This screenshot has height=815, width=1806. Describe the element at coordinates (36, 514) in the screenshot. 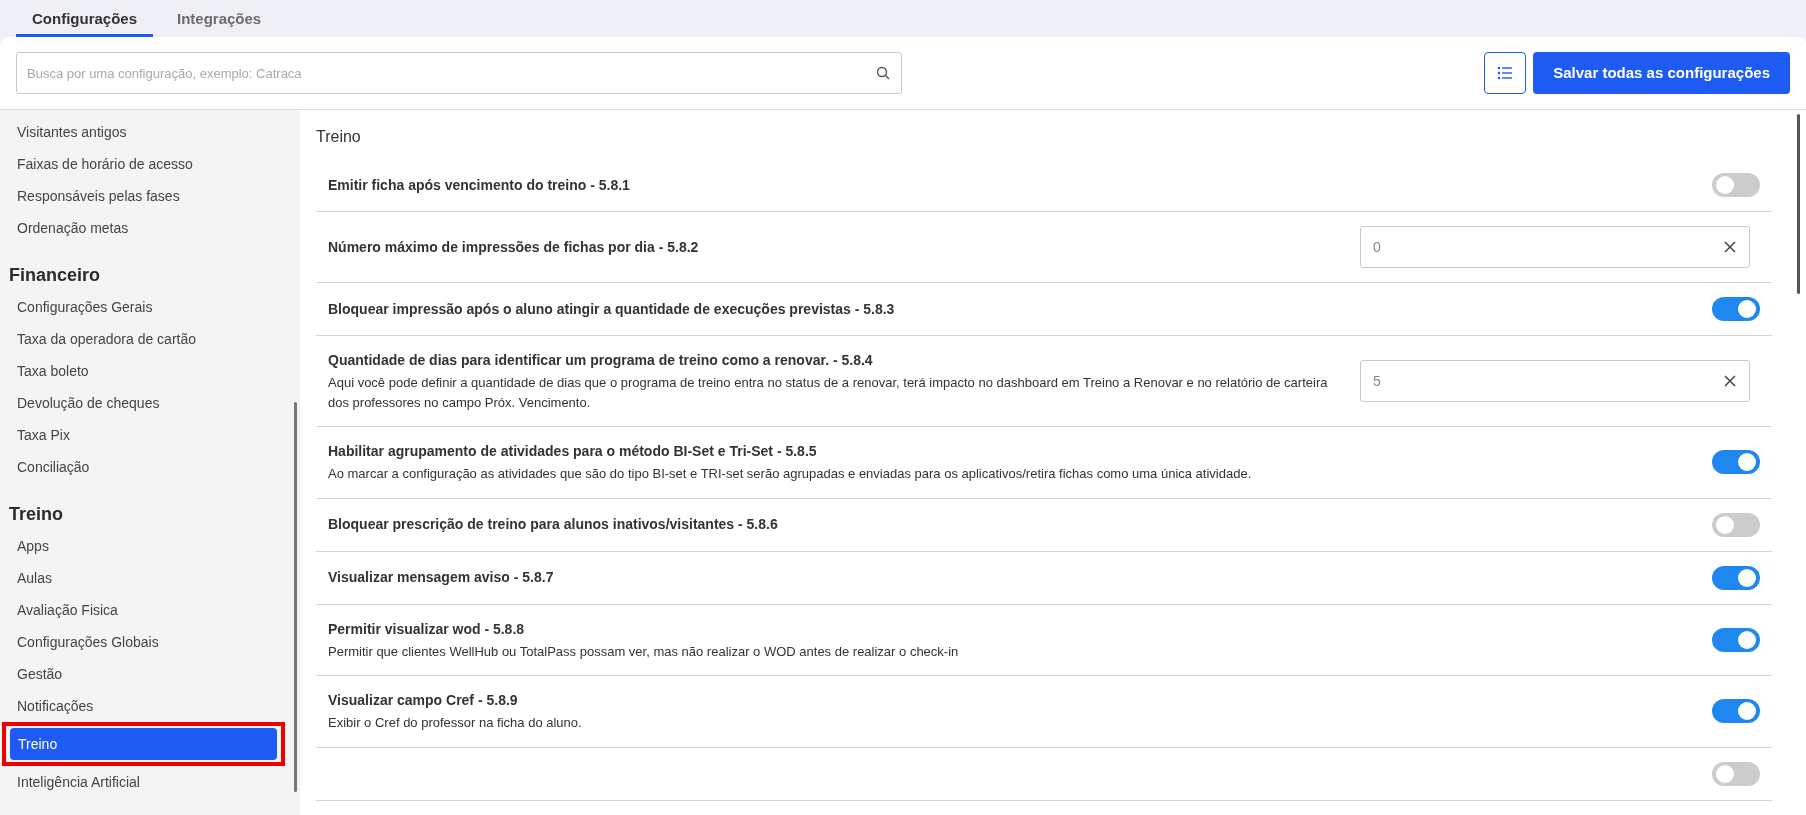

I see `sidebar-heading: Treino` at that location.